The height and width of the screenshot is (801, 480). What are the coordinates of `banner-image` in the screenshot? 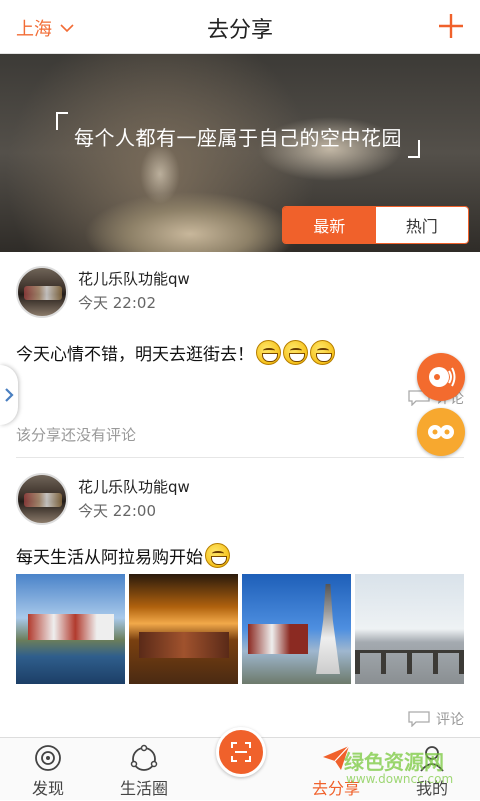 It's located at (160, 174).